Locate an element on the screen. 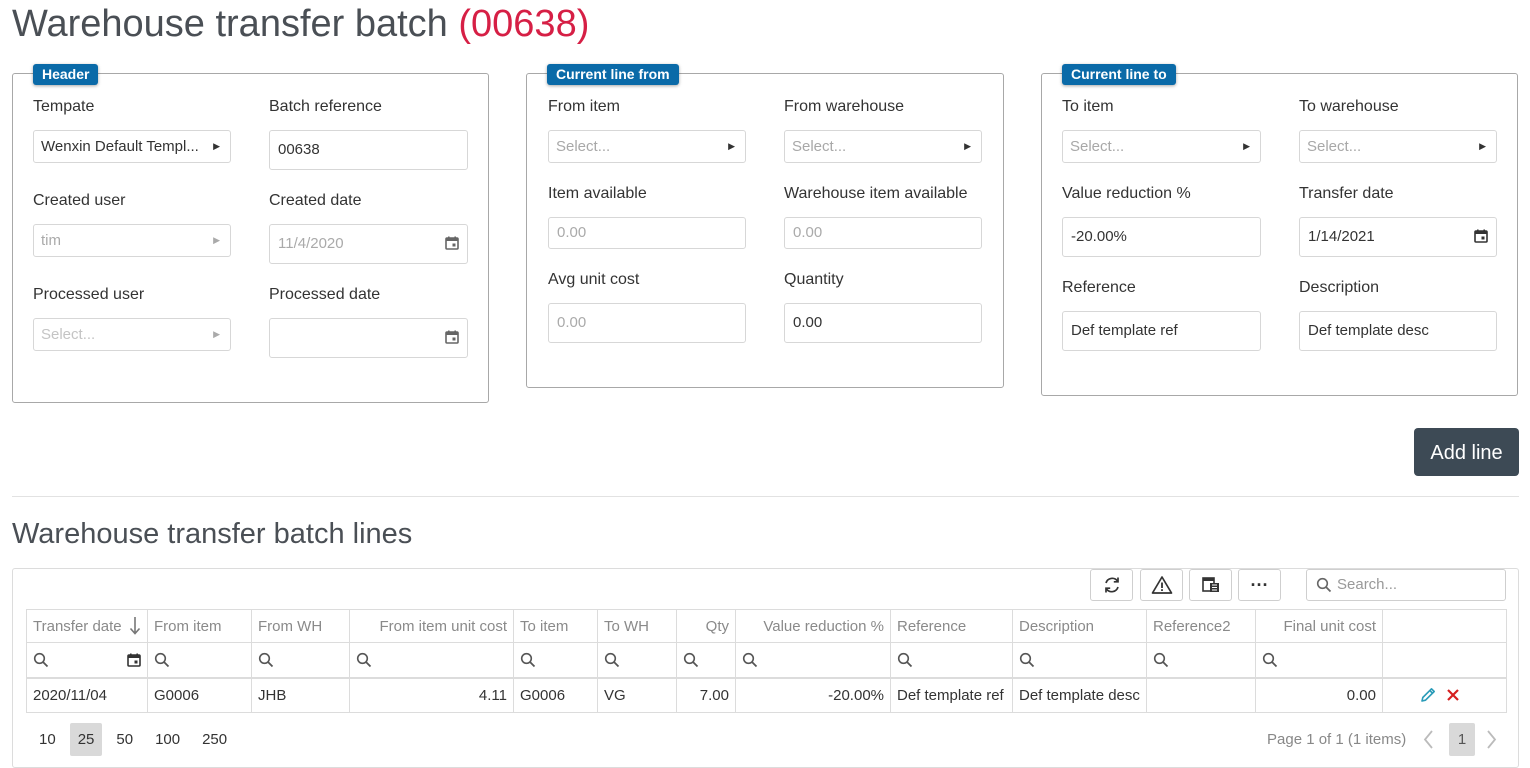 This screenshot has width=1530, height=768. prev-page-icon is located at coordinates (1429, 739).